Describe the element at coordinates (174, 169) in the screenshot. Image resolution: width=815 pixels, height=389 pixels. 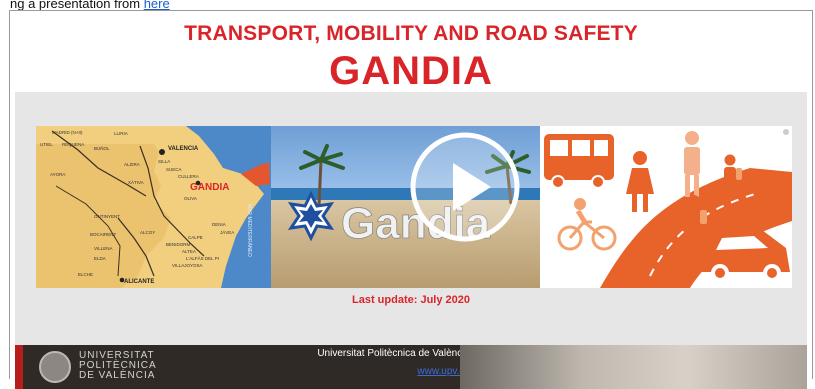
I see `map-label-sueca: SUECA` at that location.